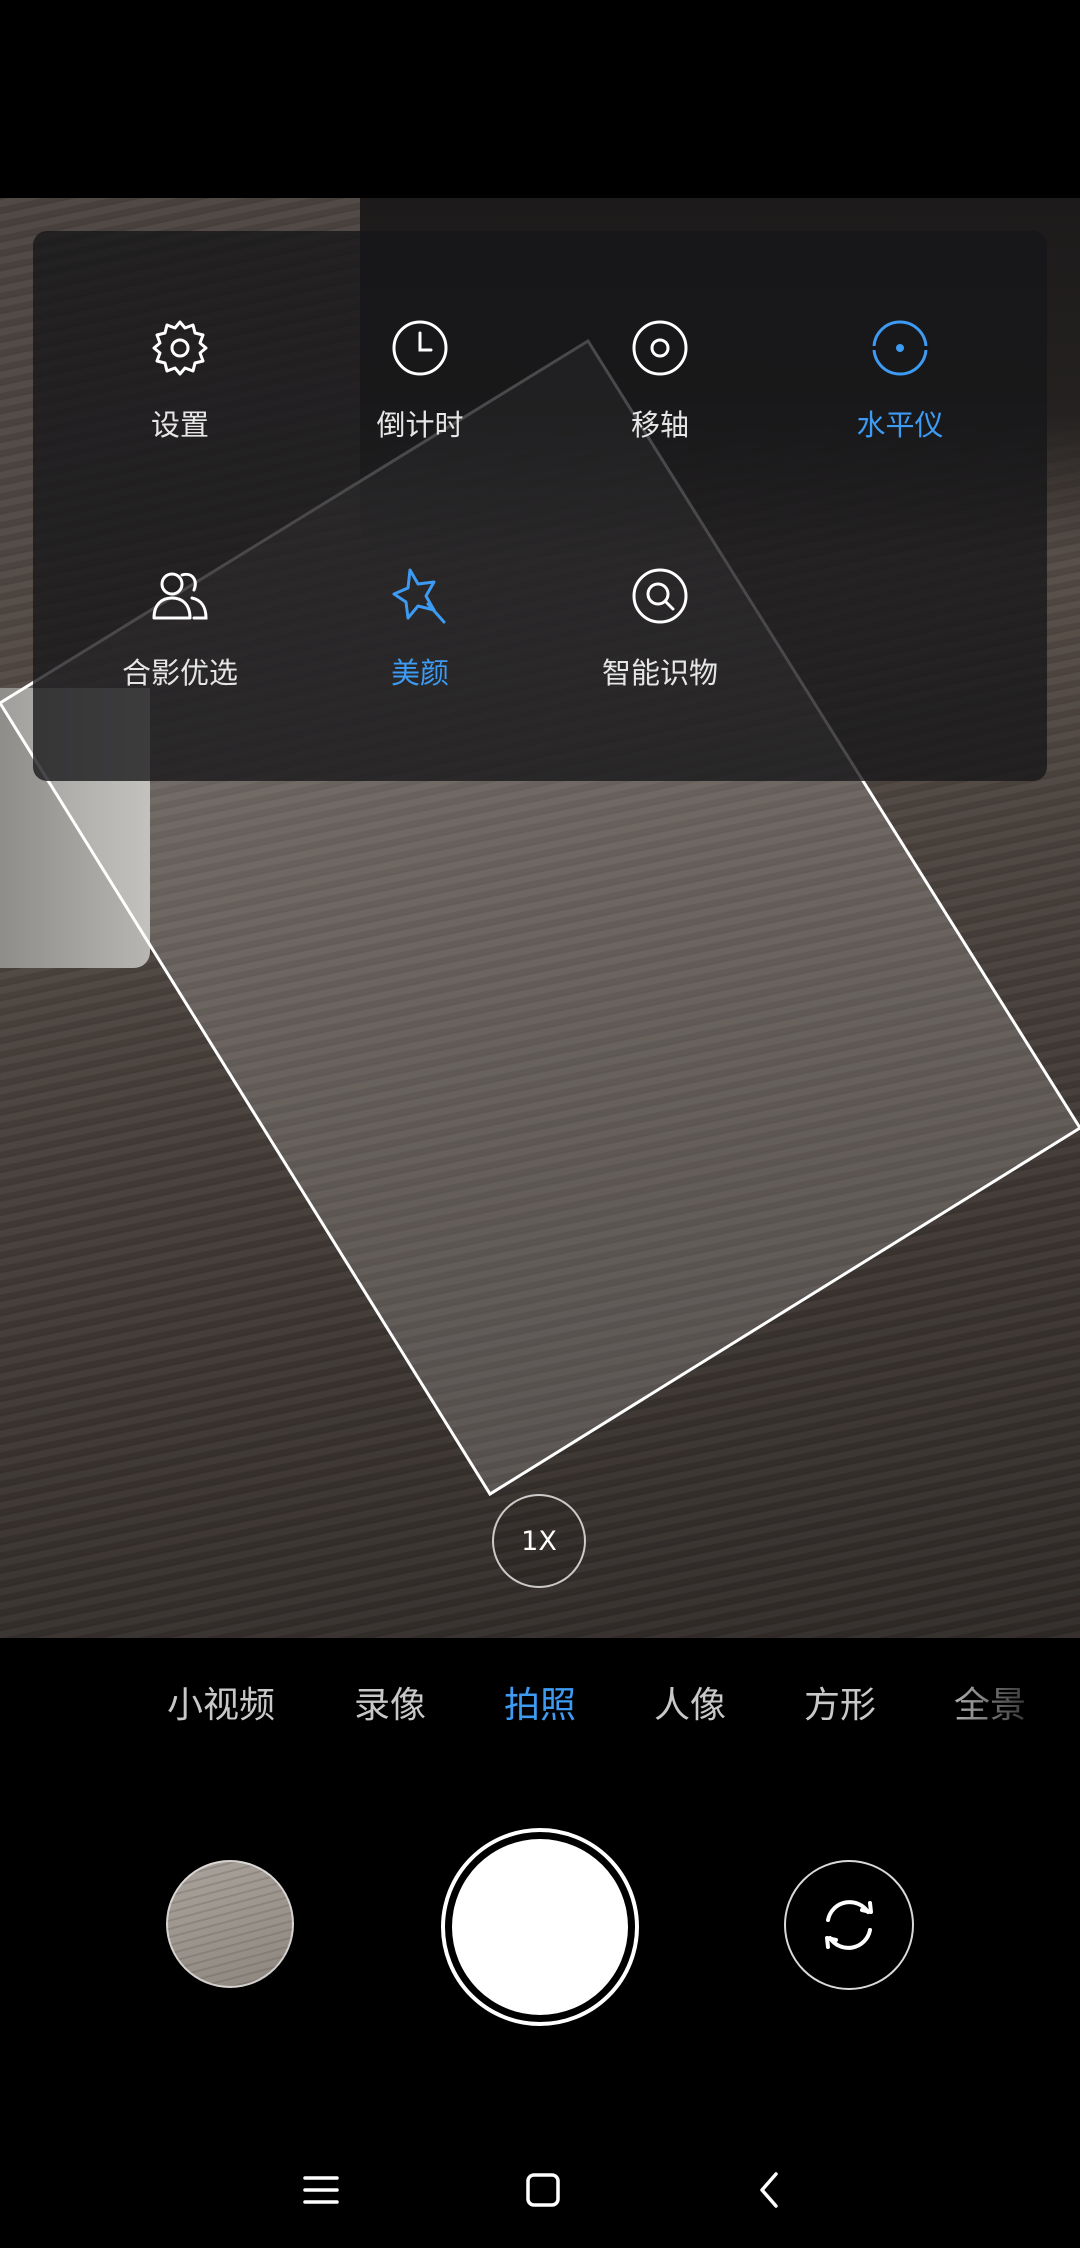 This screenshot has height=2248, width=1080. I want to click on mode-photo: 拍照, so click(540, 1706).